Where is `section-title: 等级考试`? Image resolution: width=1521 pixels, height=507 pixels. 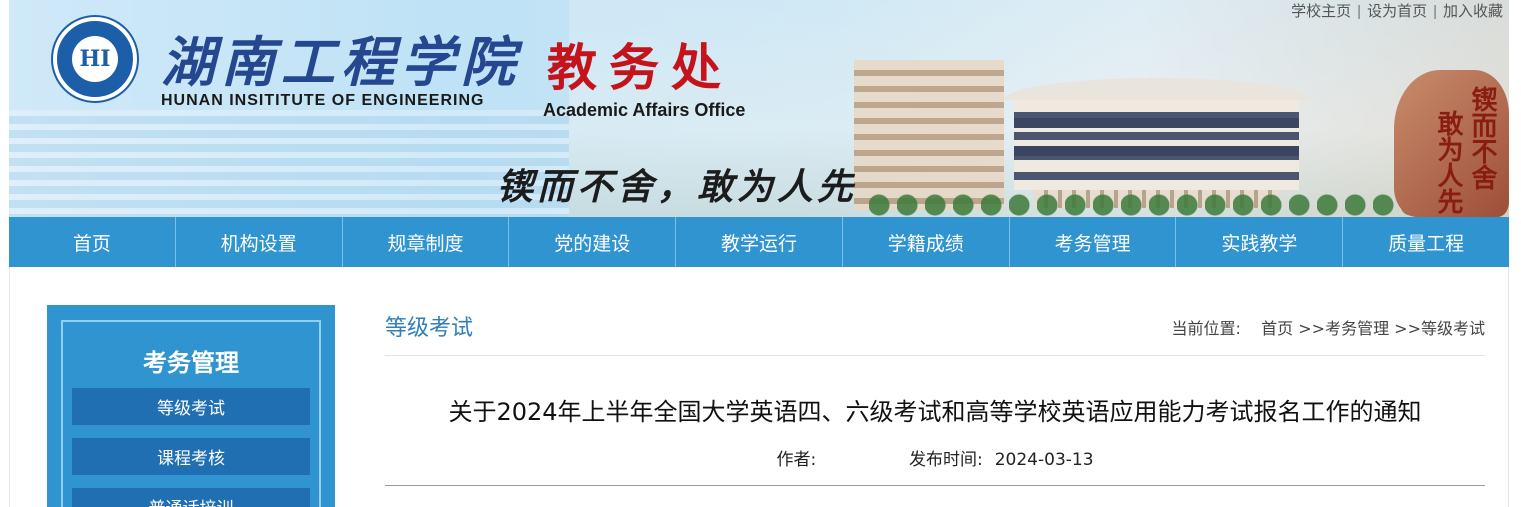 section-title: 等级考试 is located at coordinates (429, 328).